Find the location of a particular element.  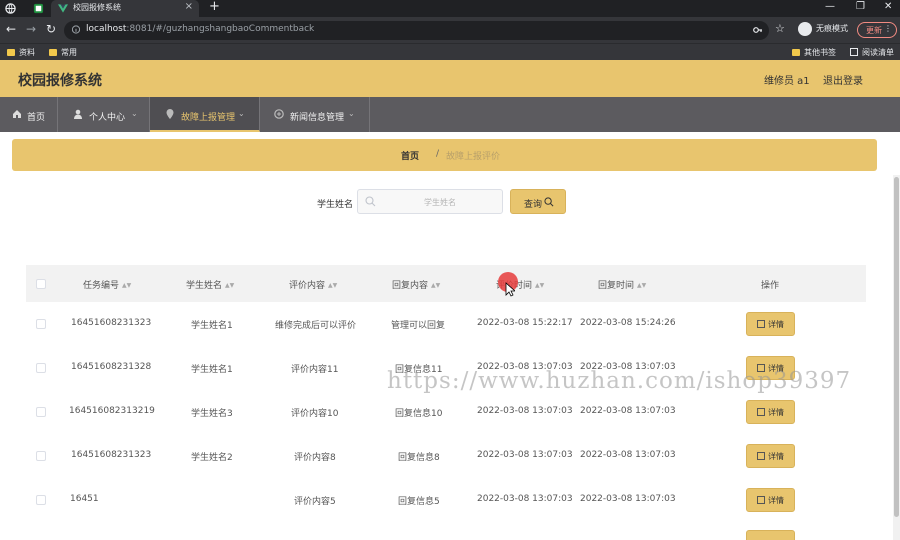

search-button: 查询 is located at coordinates (538, 201).